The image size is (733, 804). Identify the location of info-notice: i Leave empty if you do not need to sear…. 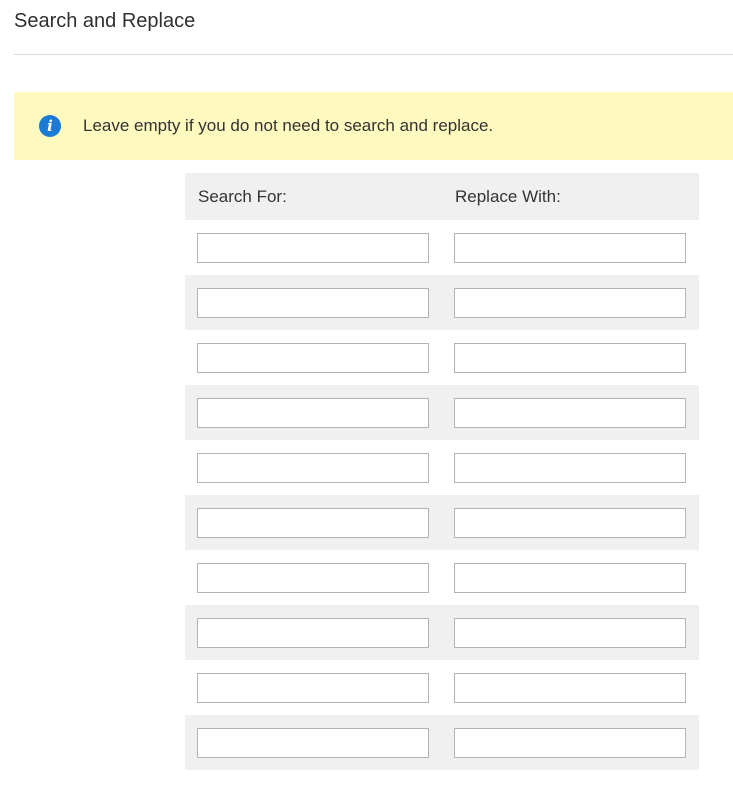
(373, 126).